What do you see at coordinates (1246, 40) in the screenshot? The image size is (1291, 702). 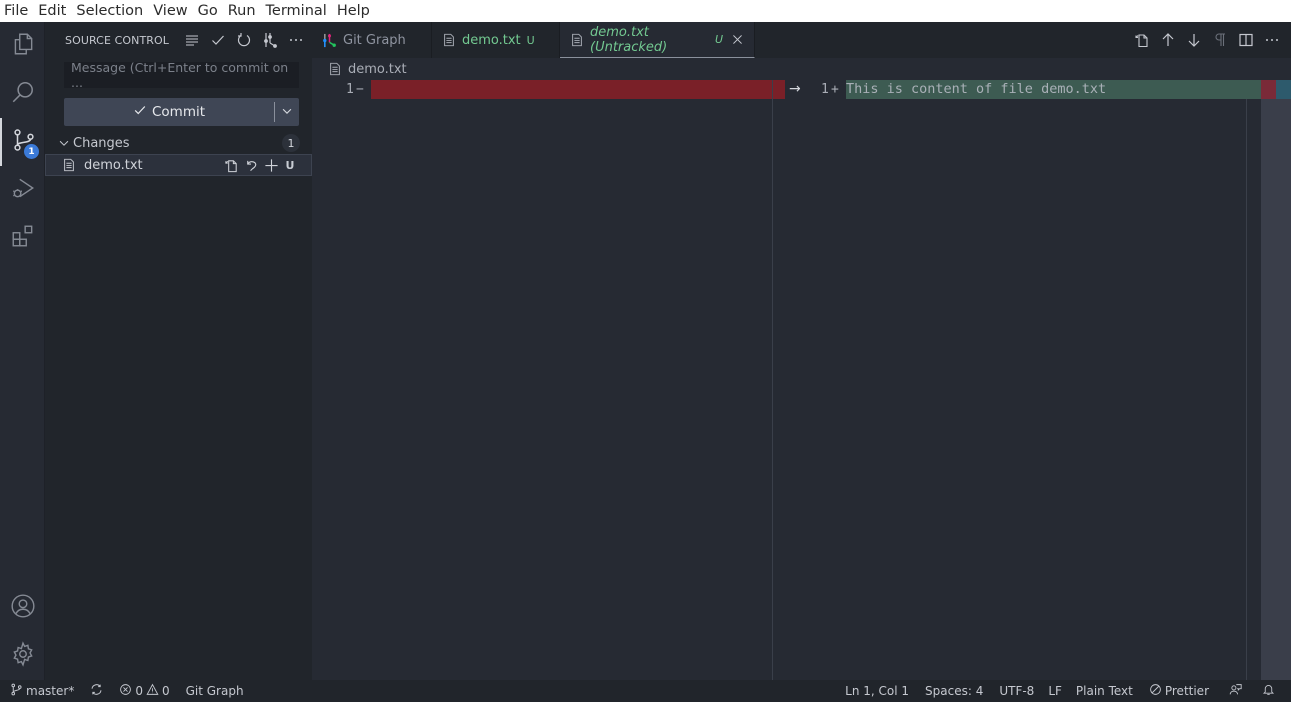 I see `split-editor-icon` at bounding box center [1246, 40].